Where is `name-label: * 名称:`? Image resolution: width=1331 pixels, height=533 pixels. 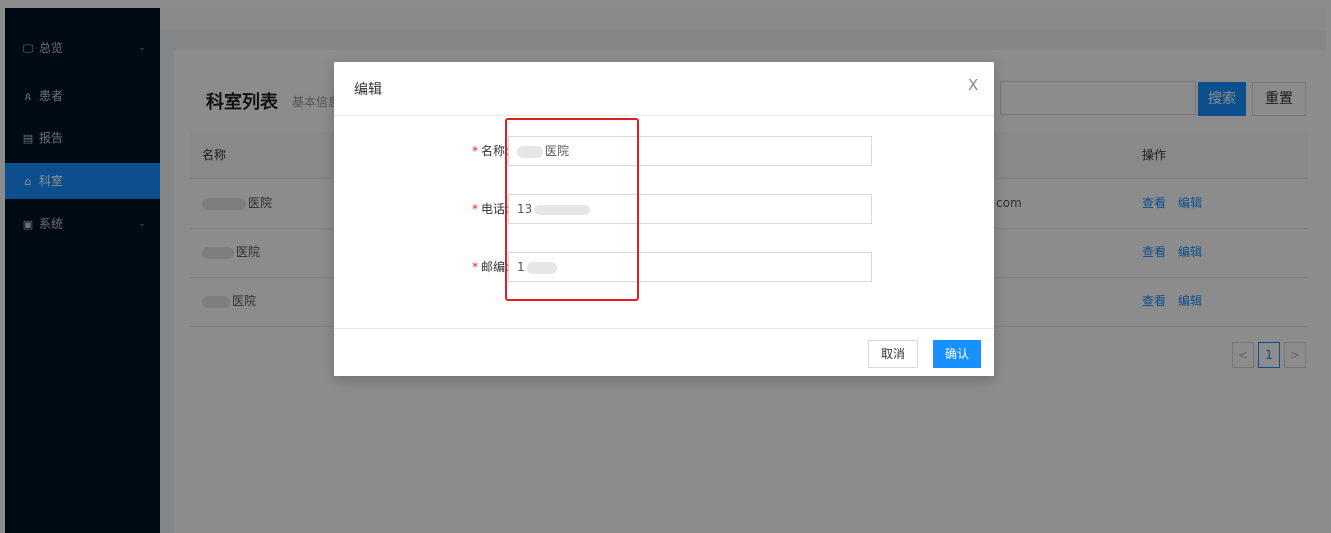 name-label: * 名称: is located at coordinates (490, 151).